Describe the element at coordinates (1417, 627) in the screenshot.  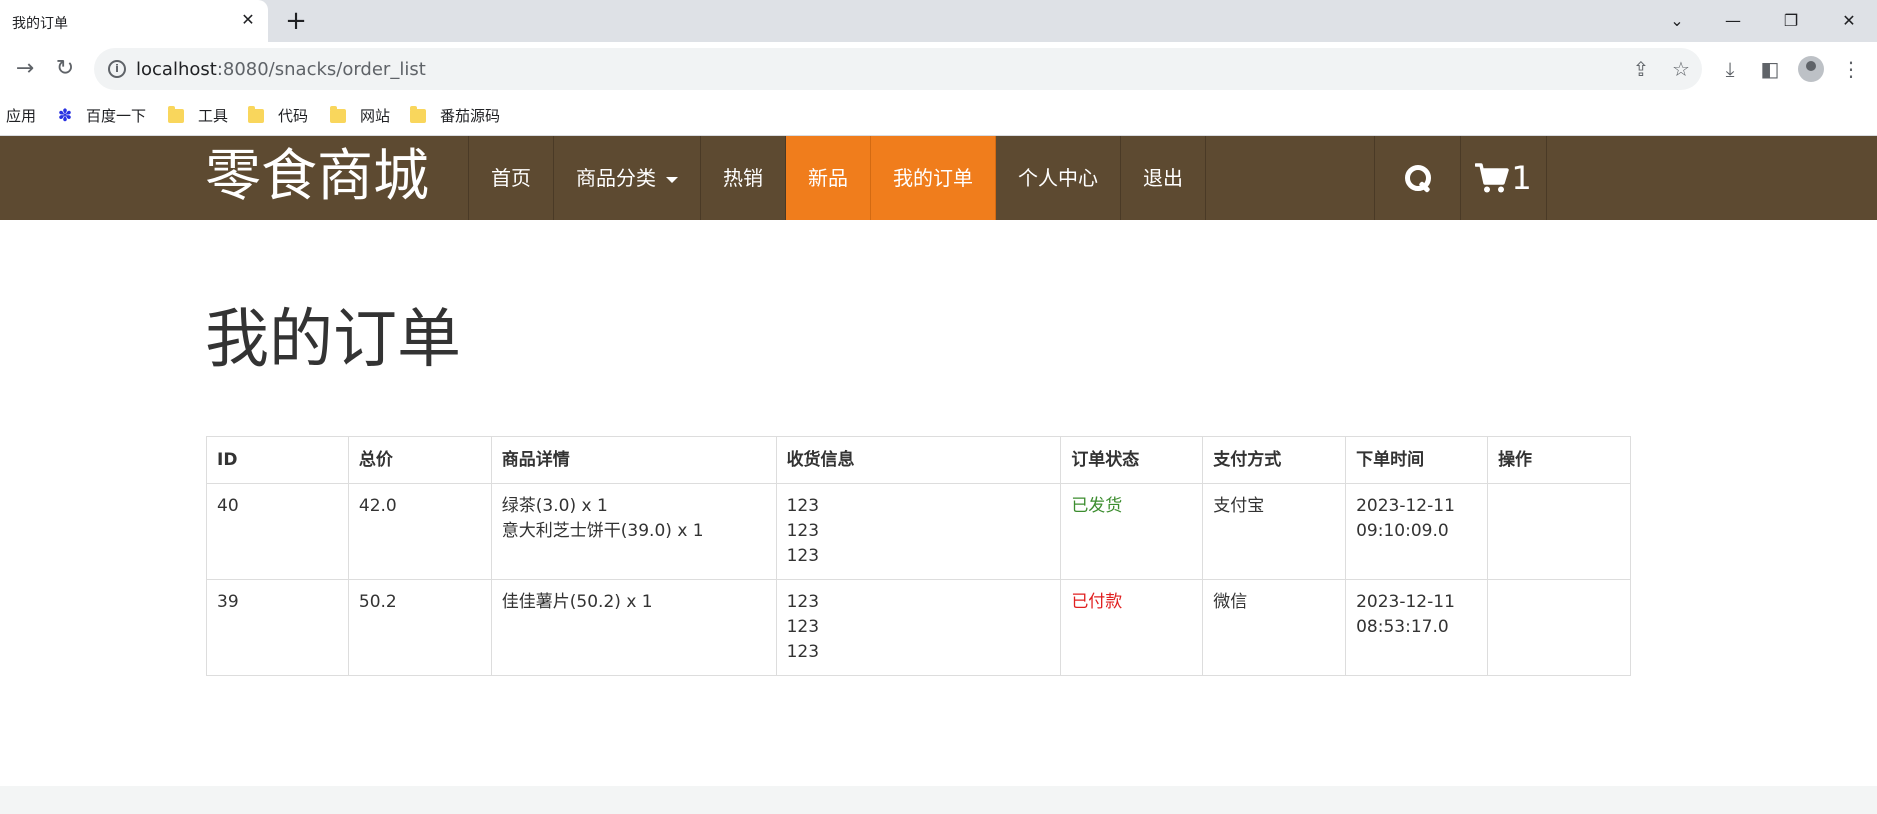
I see `cell-time: 2023-12-11 08:53:17.0` at that location.